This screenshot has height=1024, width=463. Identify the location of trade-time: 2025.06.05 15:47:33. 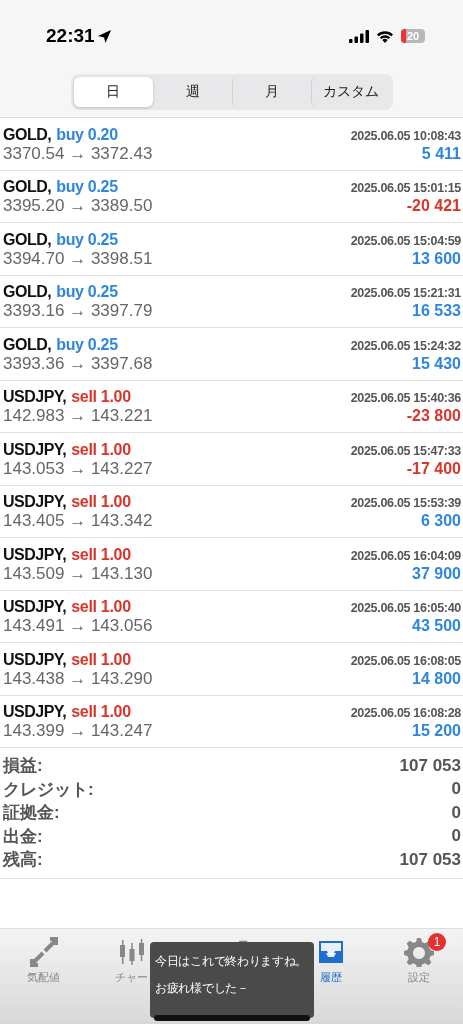
(405, 450).